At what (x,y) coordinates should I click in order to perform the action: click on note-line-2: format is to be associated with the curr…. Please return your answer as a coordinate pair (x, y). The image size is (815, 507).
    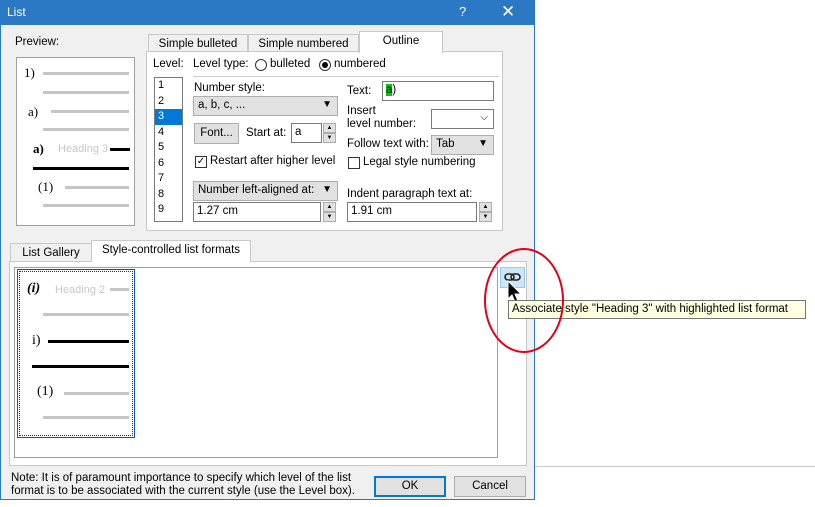
    Looking at the image, I should click on (183, 491).